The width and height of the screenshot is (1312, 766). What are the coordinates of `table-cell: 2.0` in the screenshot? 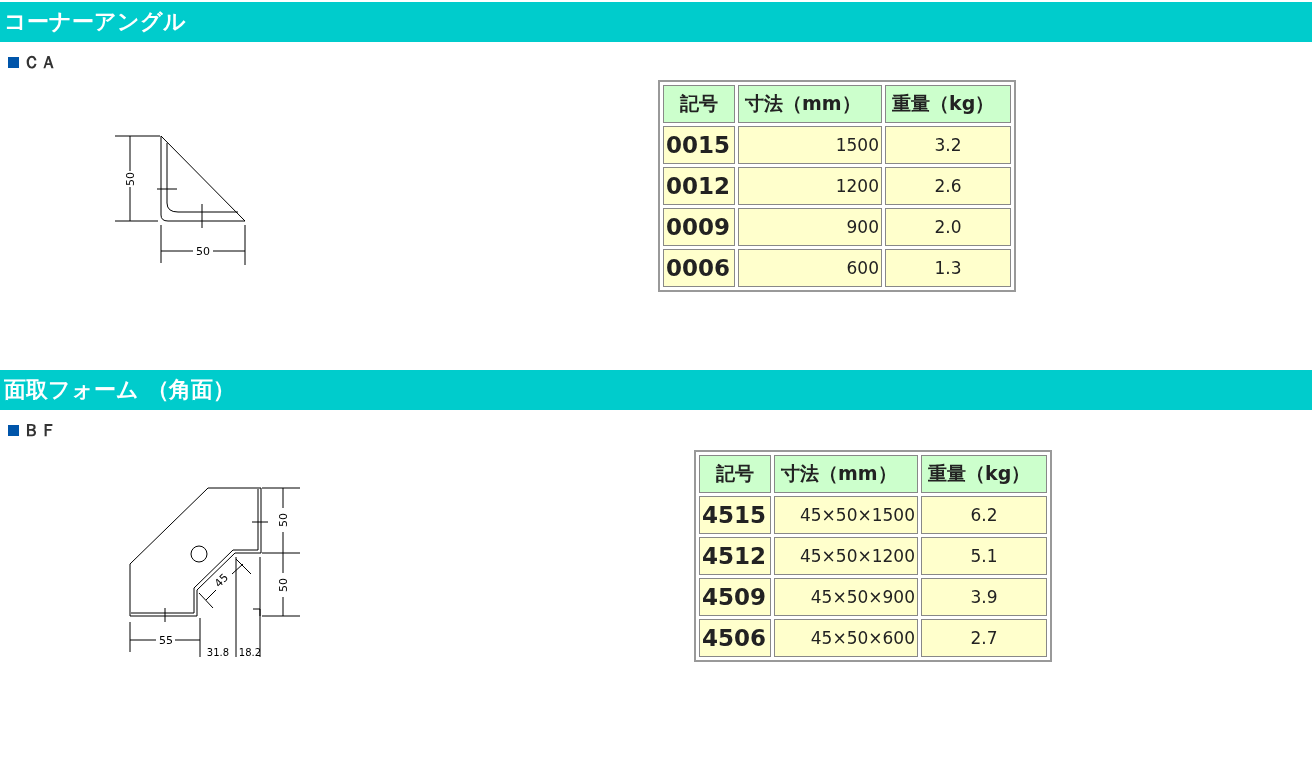 It's located at (948, 227).